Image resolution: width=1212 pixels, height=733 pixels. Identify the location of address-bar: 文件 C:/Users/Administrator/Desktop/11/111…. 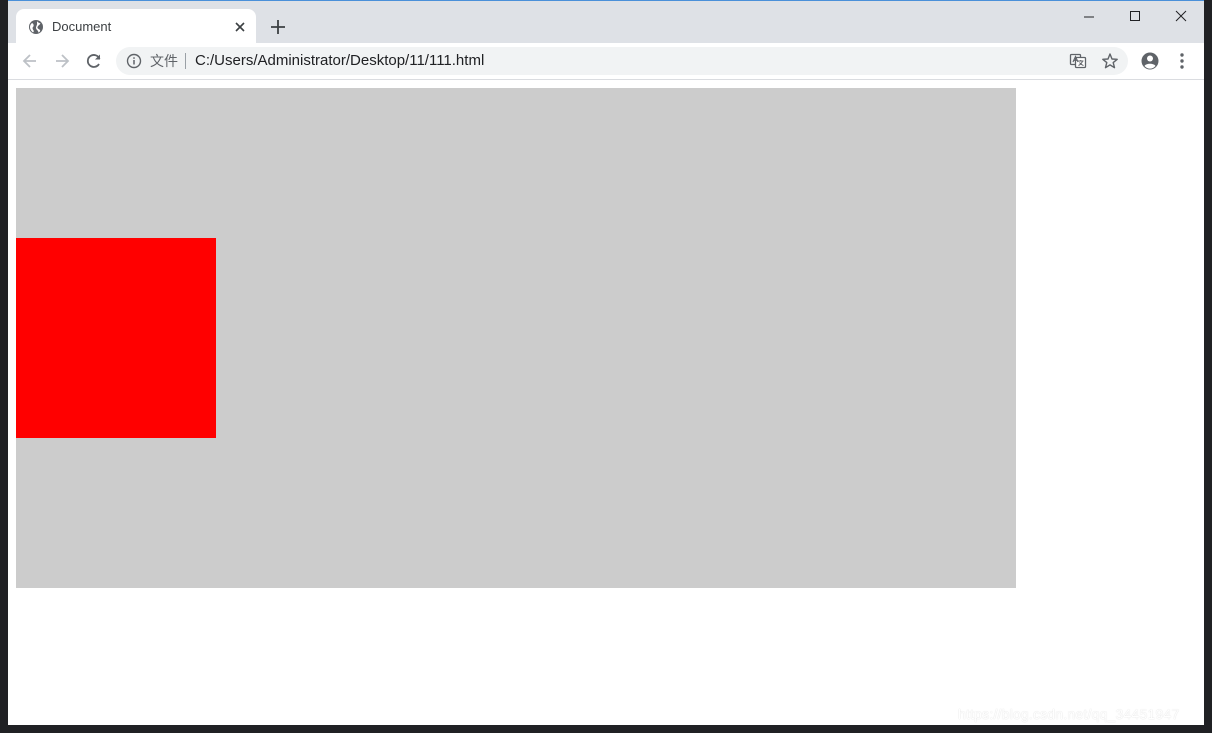
(622, 61).